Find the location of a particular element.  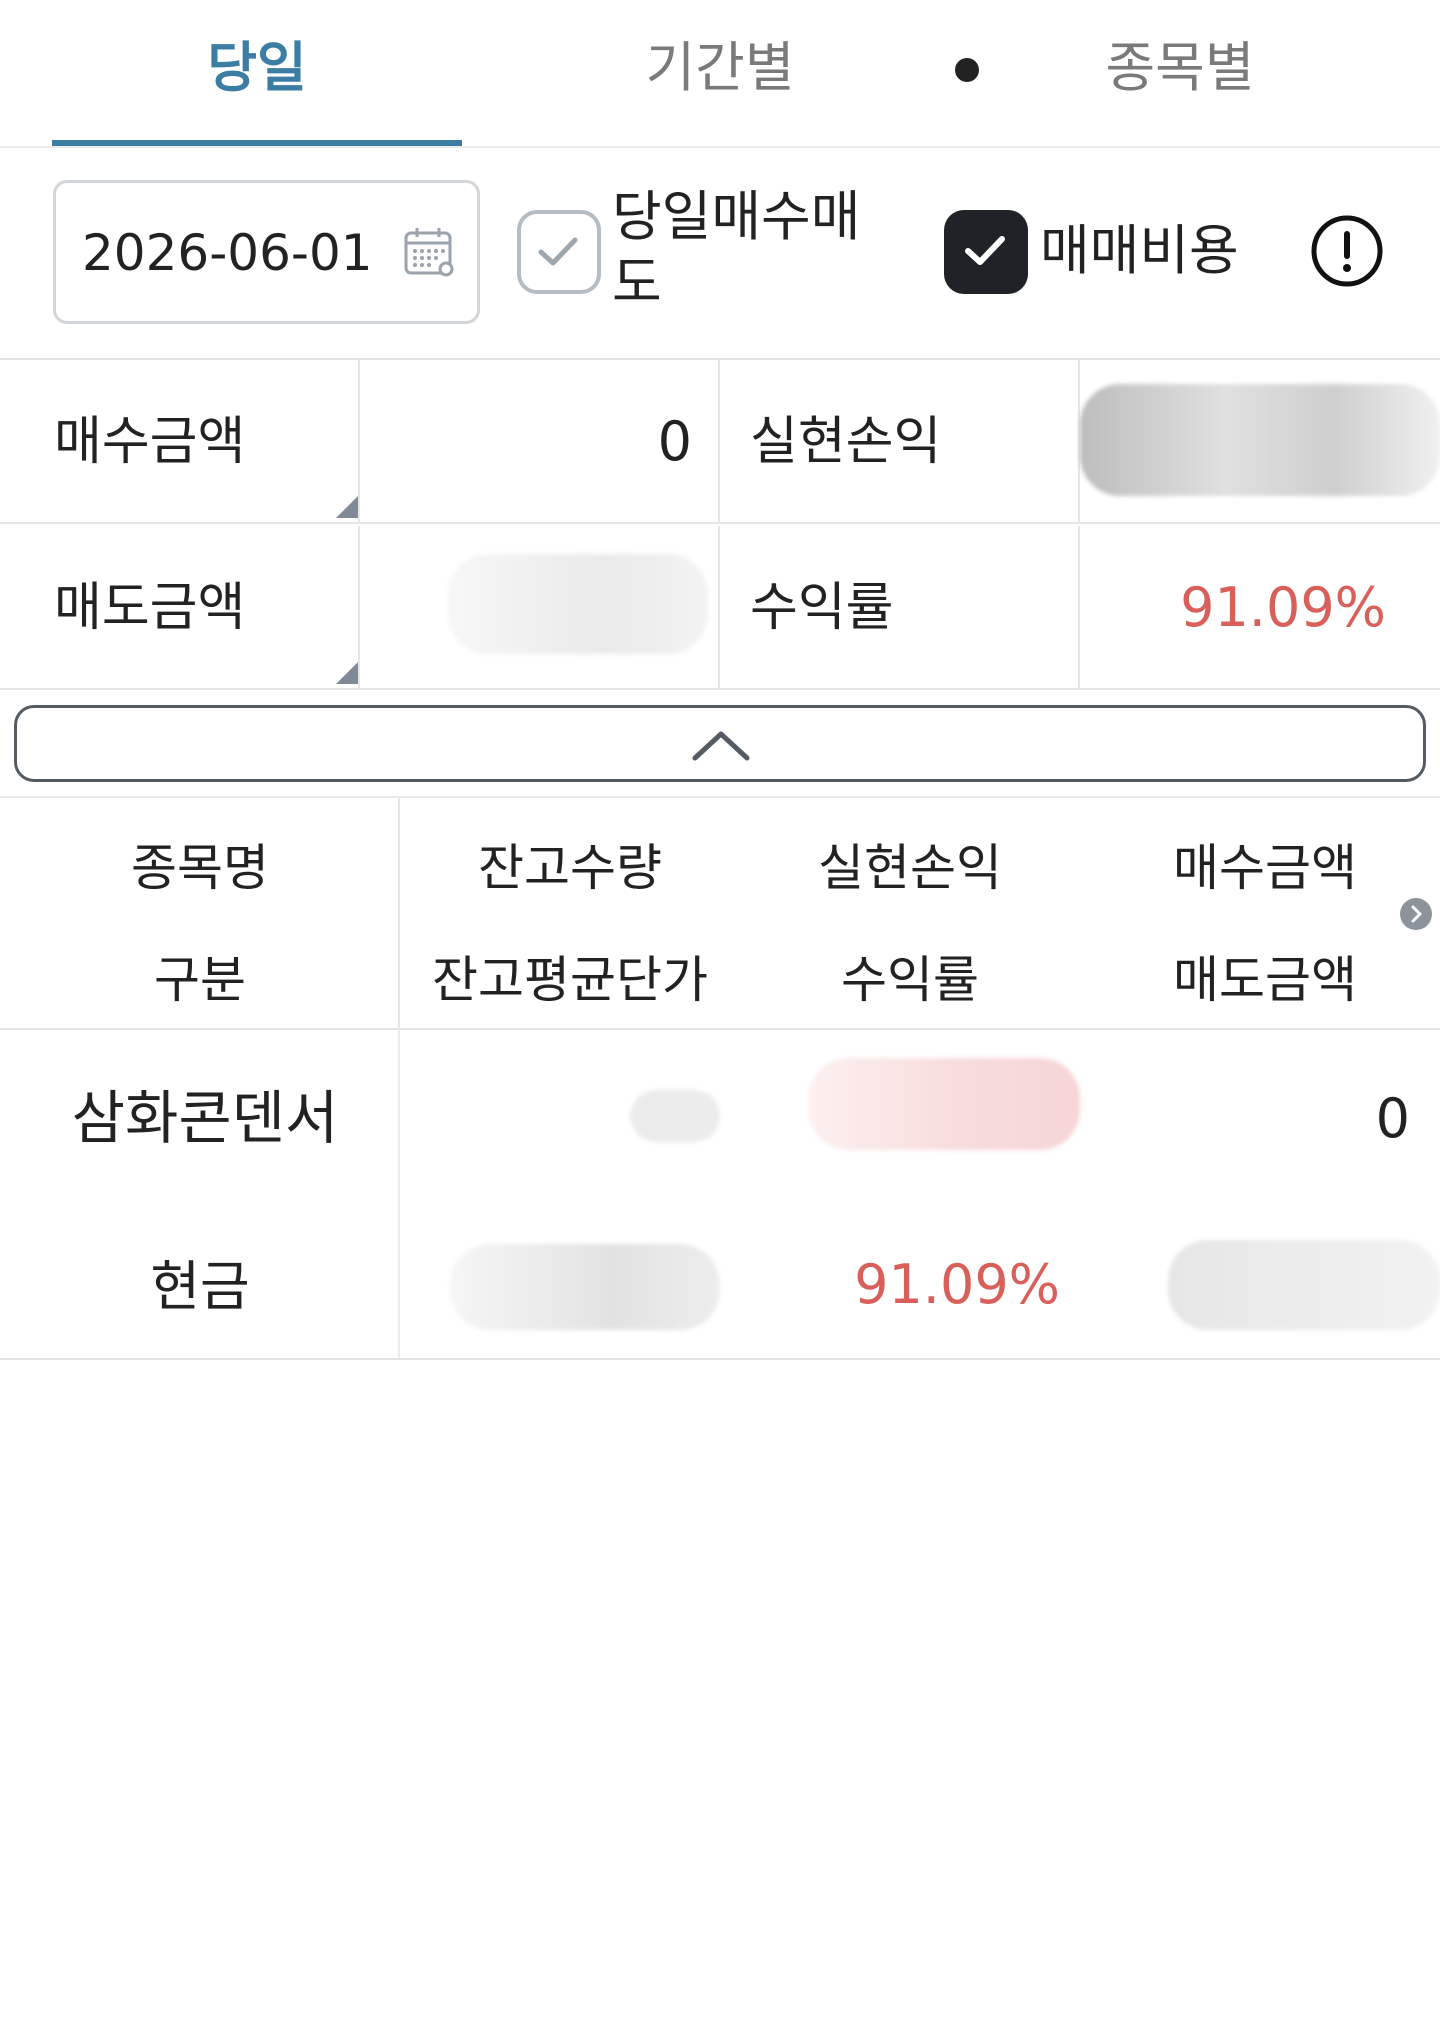

sell-amount-label-cell: 매도금액 is located at coordinates (180, 608).